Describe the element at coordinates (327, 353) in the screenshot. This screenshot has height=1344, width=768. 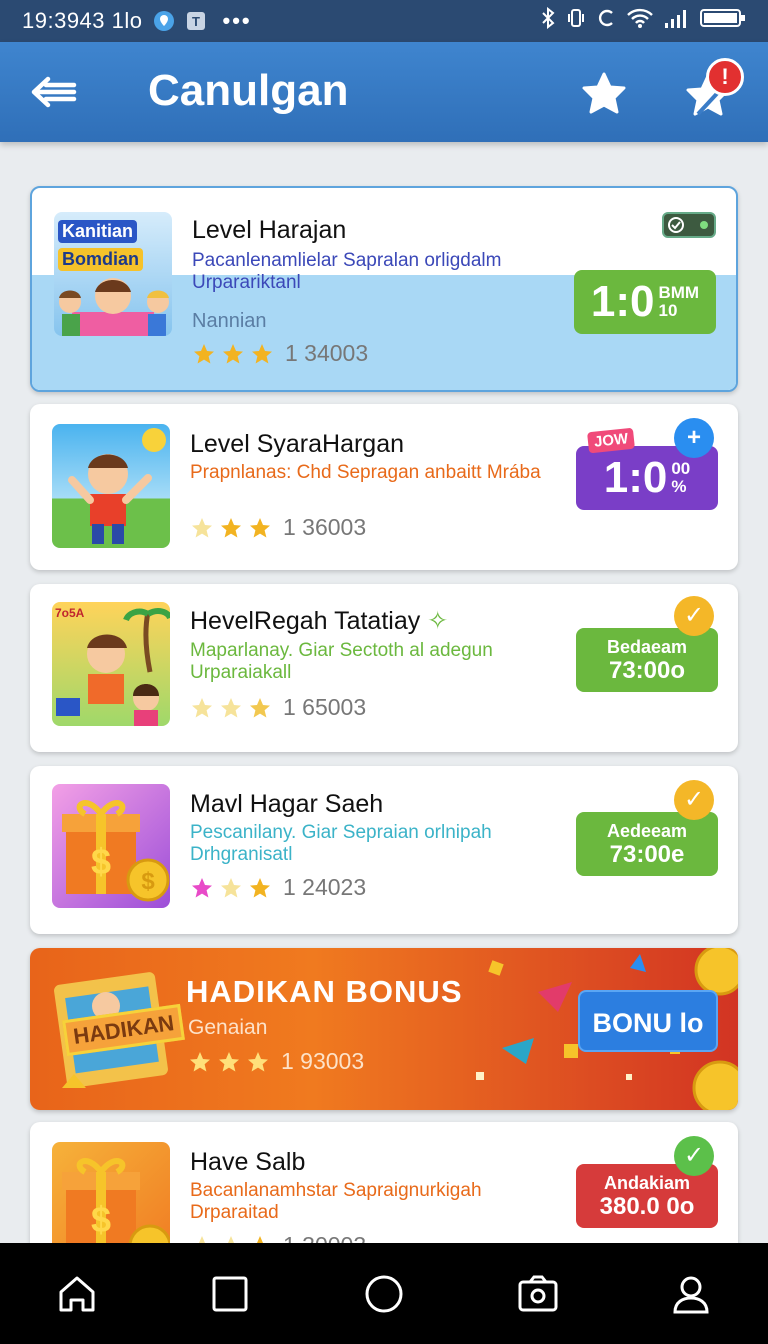
I see `rating-count: 1 34003` at that location.